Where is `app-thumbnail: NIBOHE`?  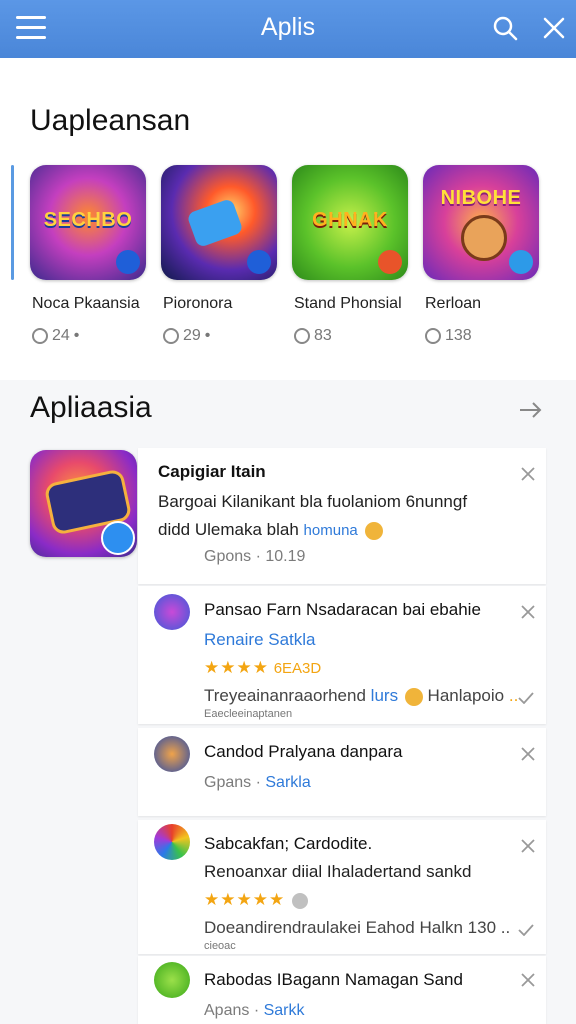 app-thumbnail: NIBOHE is located at coordinates (481, 222).